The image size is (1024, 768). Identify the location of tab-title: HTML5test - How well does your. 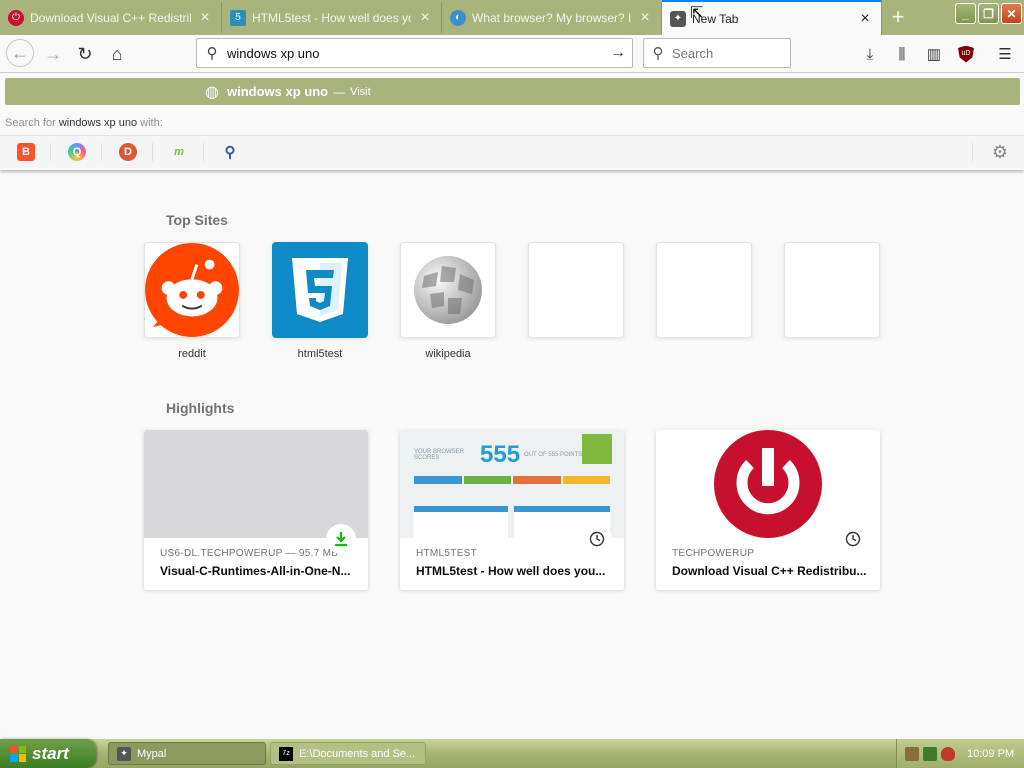
(331, 17).